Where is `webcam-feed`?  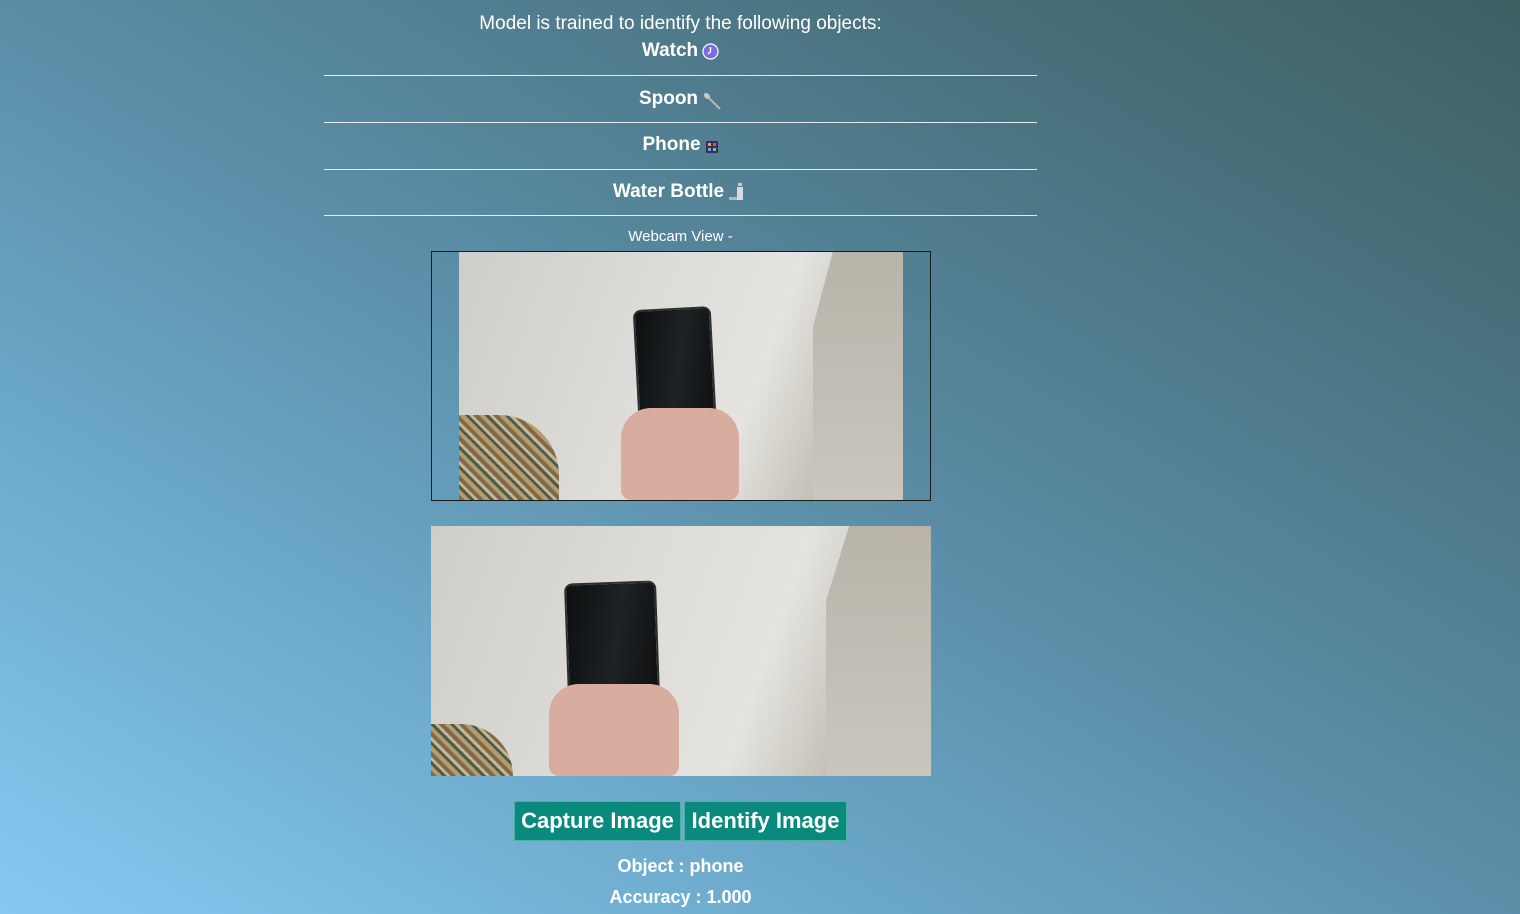 webcam-feed is located at coordinates (681, 376).